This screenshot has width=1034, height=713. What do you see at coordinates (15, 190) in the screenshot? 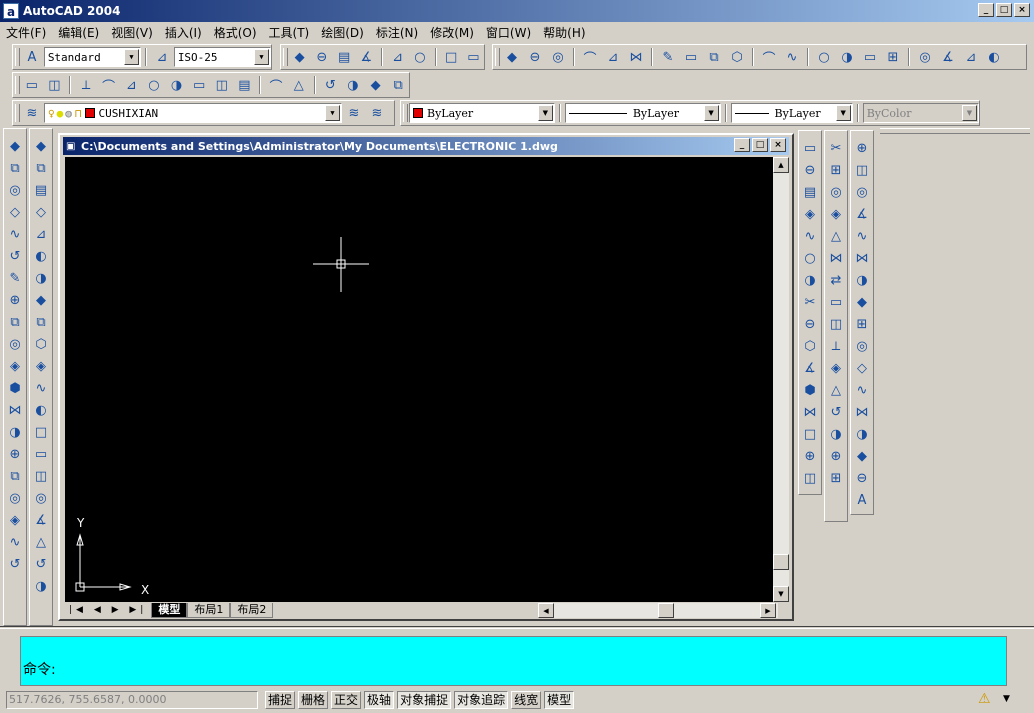
I see `cylinder-icon: ◎` at bounding box center [15, 190].